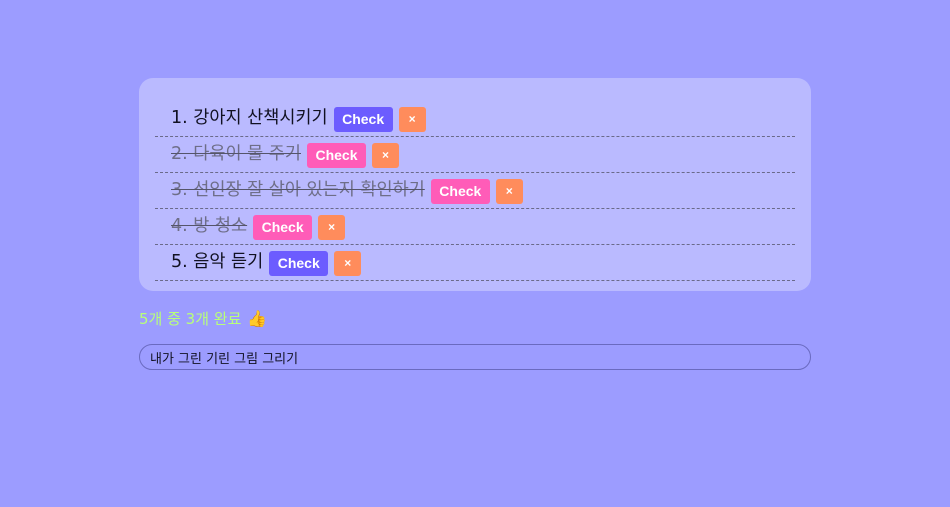  What do you see at coordinates (475, 357) in the screenshot?
I see `new-todo-input` at bounding box center [475, 357].